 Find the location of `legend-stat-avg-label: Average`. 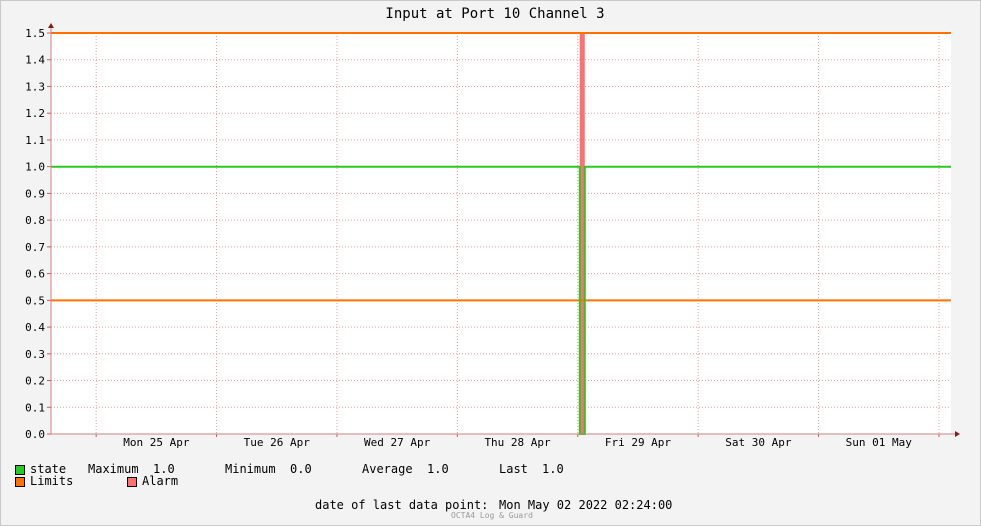

legend-stat-avg-label: Average is located at coordinates (387, 469).